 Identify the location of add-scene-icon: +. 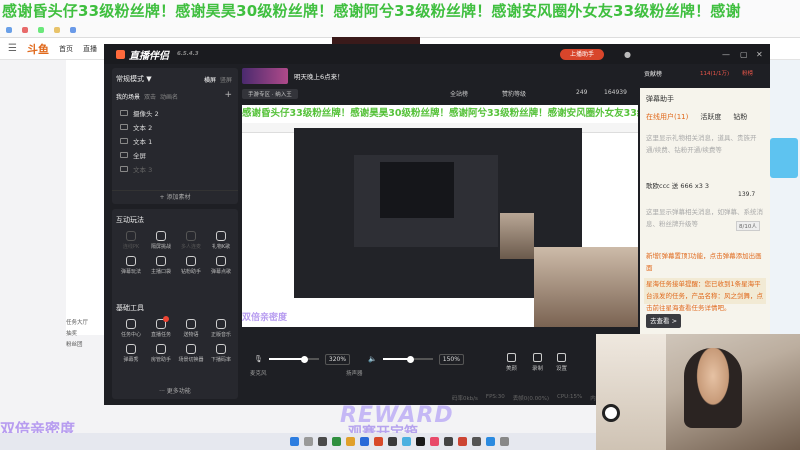
(228, 95).